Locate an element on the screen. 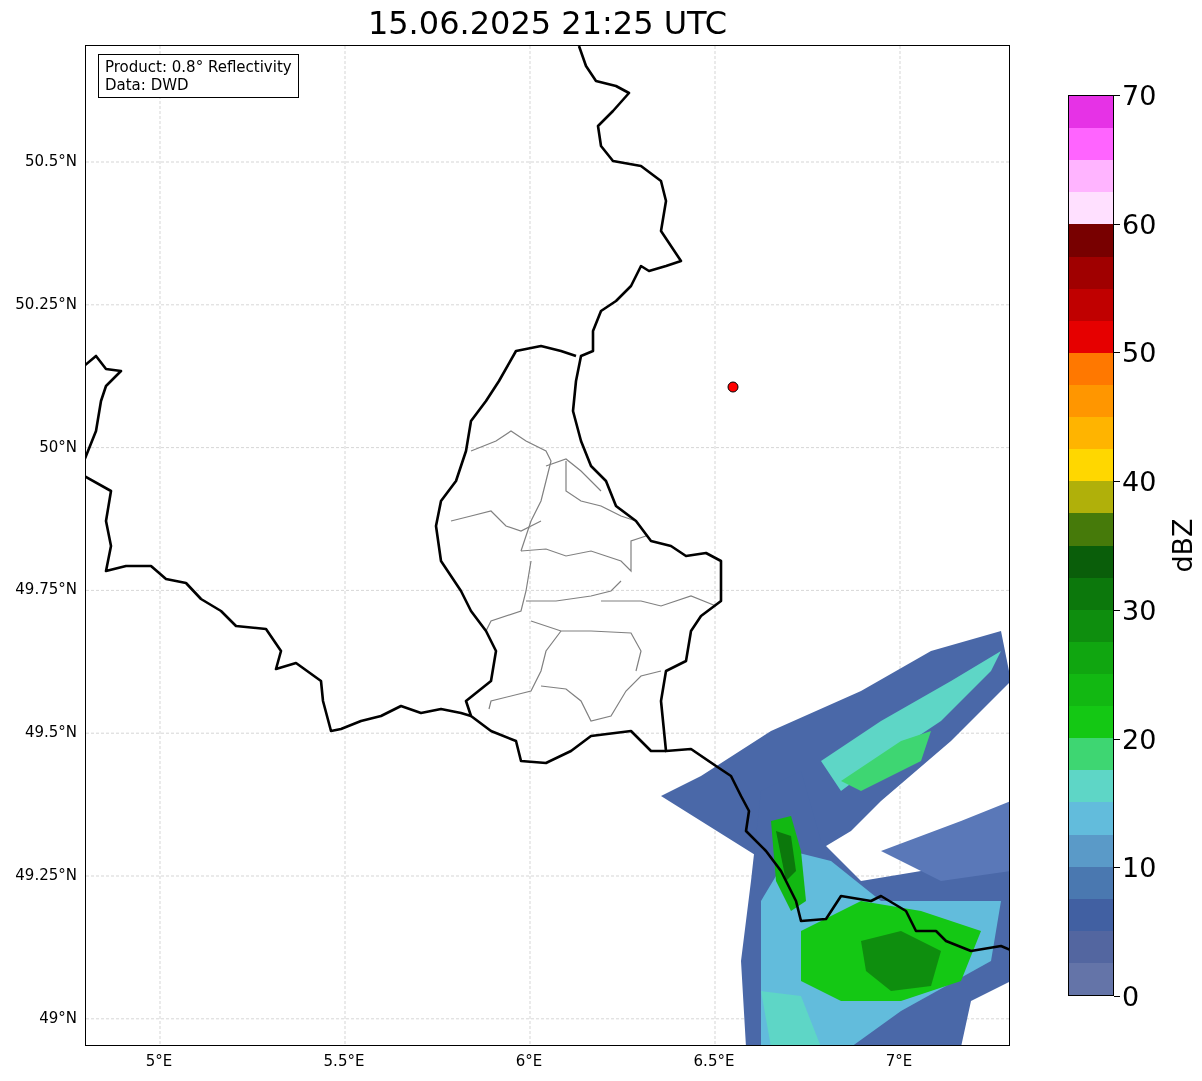  location-marker is located at coordinates (733, 387).